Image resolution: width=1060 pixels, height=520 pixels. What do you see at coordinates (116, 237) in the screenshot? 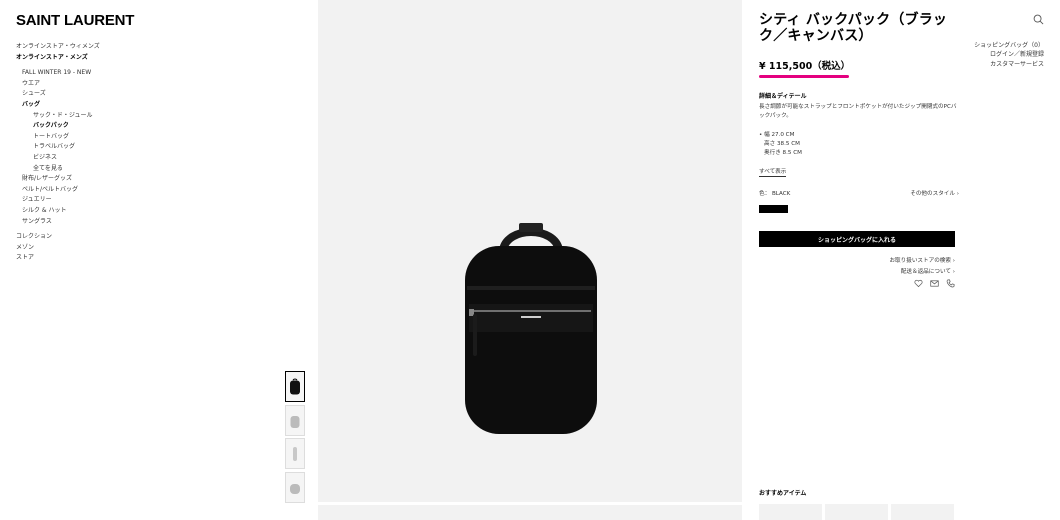
I see `nav-collection: コレクション` at bounding box center [116, 237].